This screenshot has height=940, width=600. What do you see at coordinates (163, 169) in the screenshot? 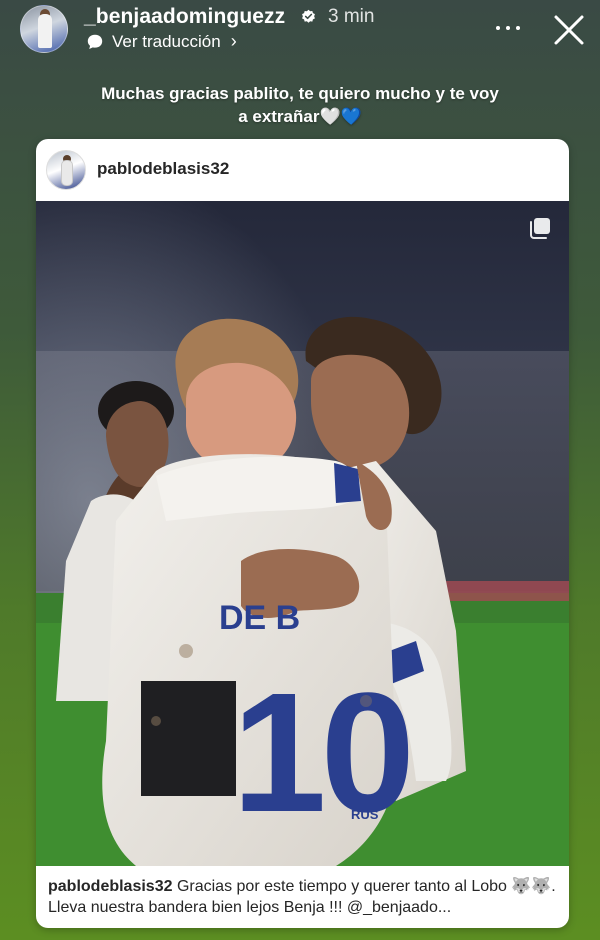
I see `shared-post-username: pablodeblasis32` at bounding box center [163, 169].